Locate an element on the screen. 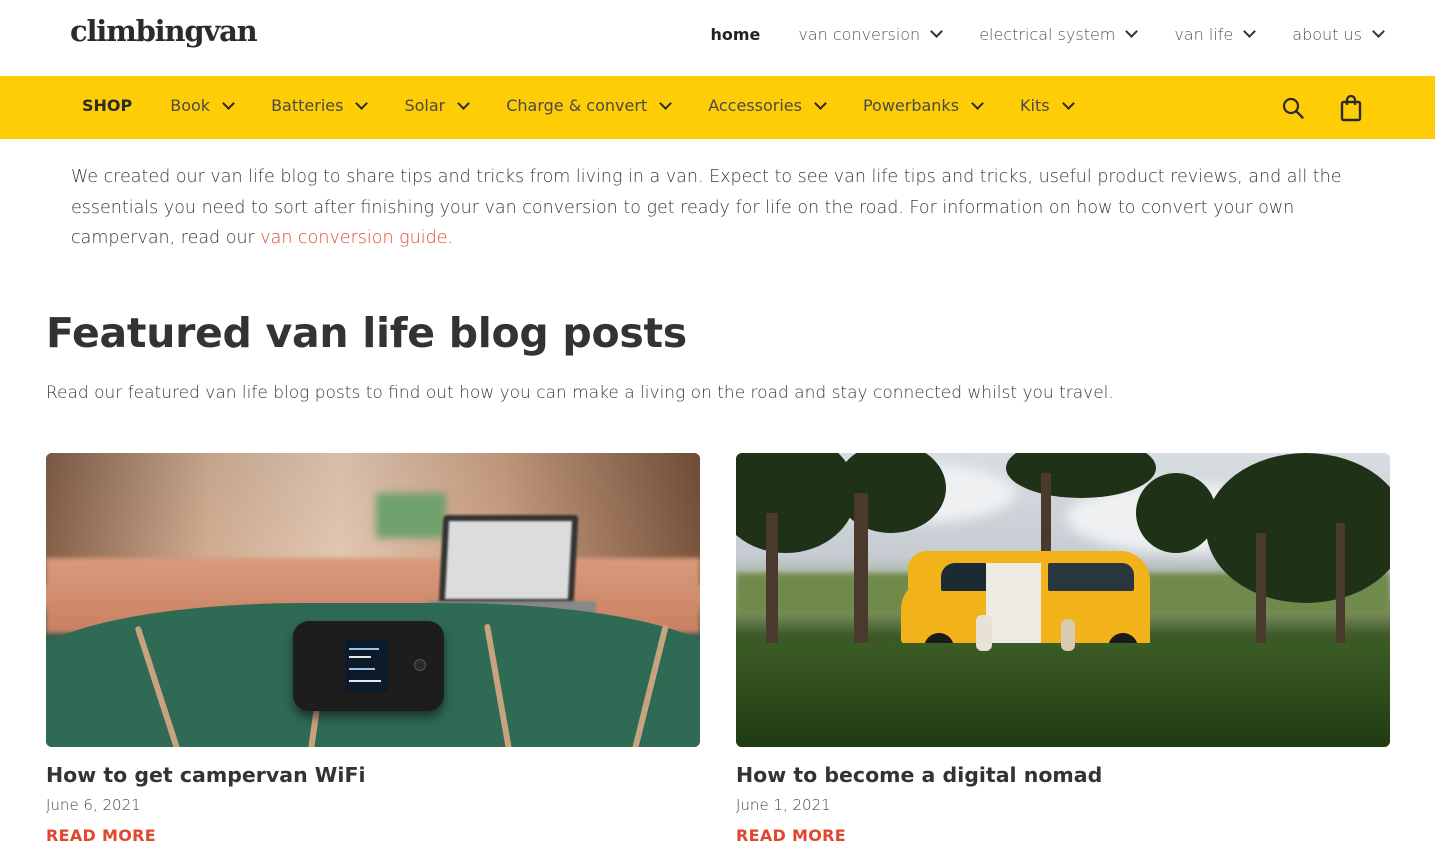 Image resolution: width=1435 pixels, height=865 pixels. nav-item-label: van life is located at coordinates (1204, 34).